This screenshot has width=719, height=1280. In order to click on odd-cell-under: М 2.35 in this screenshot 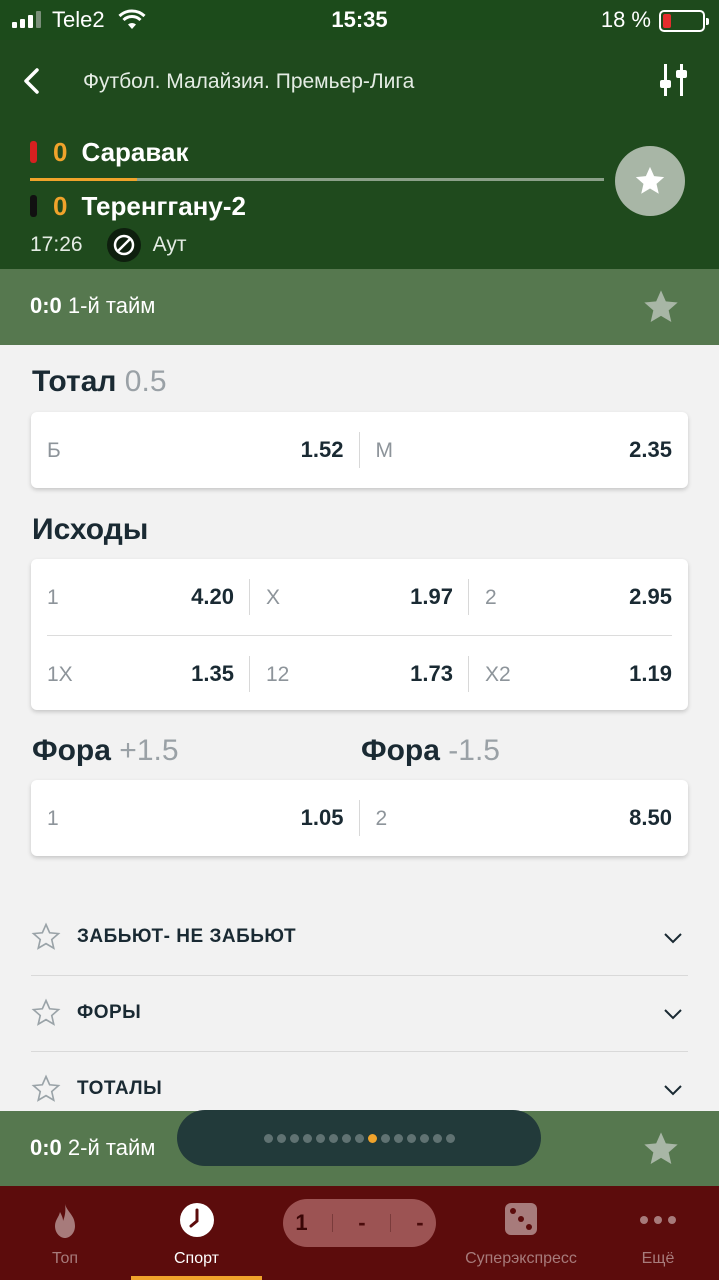, I will do `click(524, 450)`.